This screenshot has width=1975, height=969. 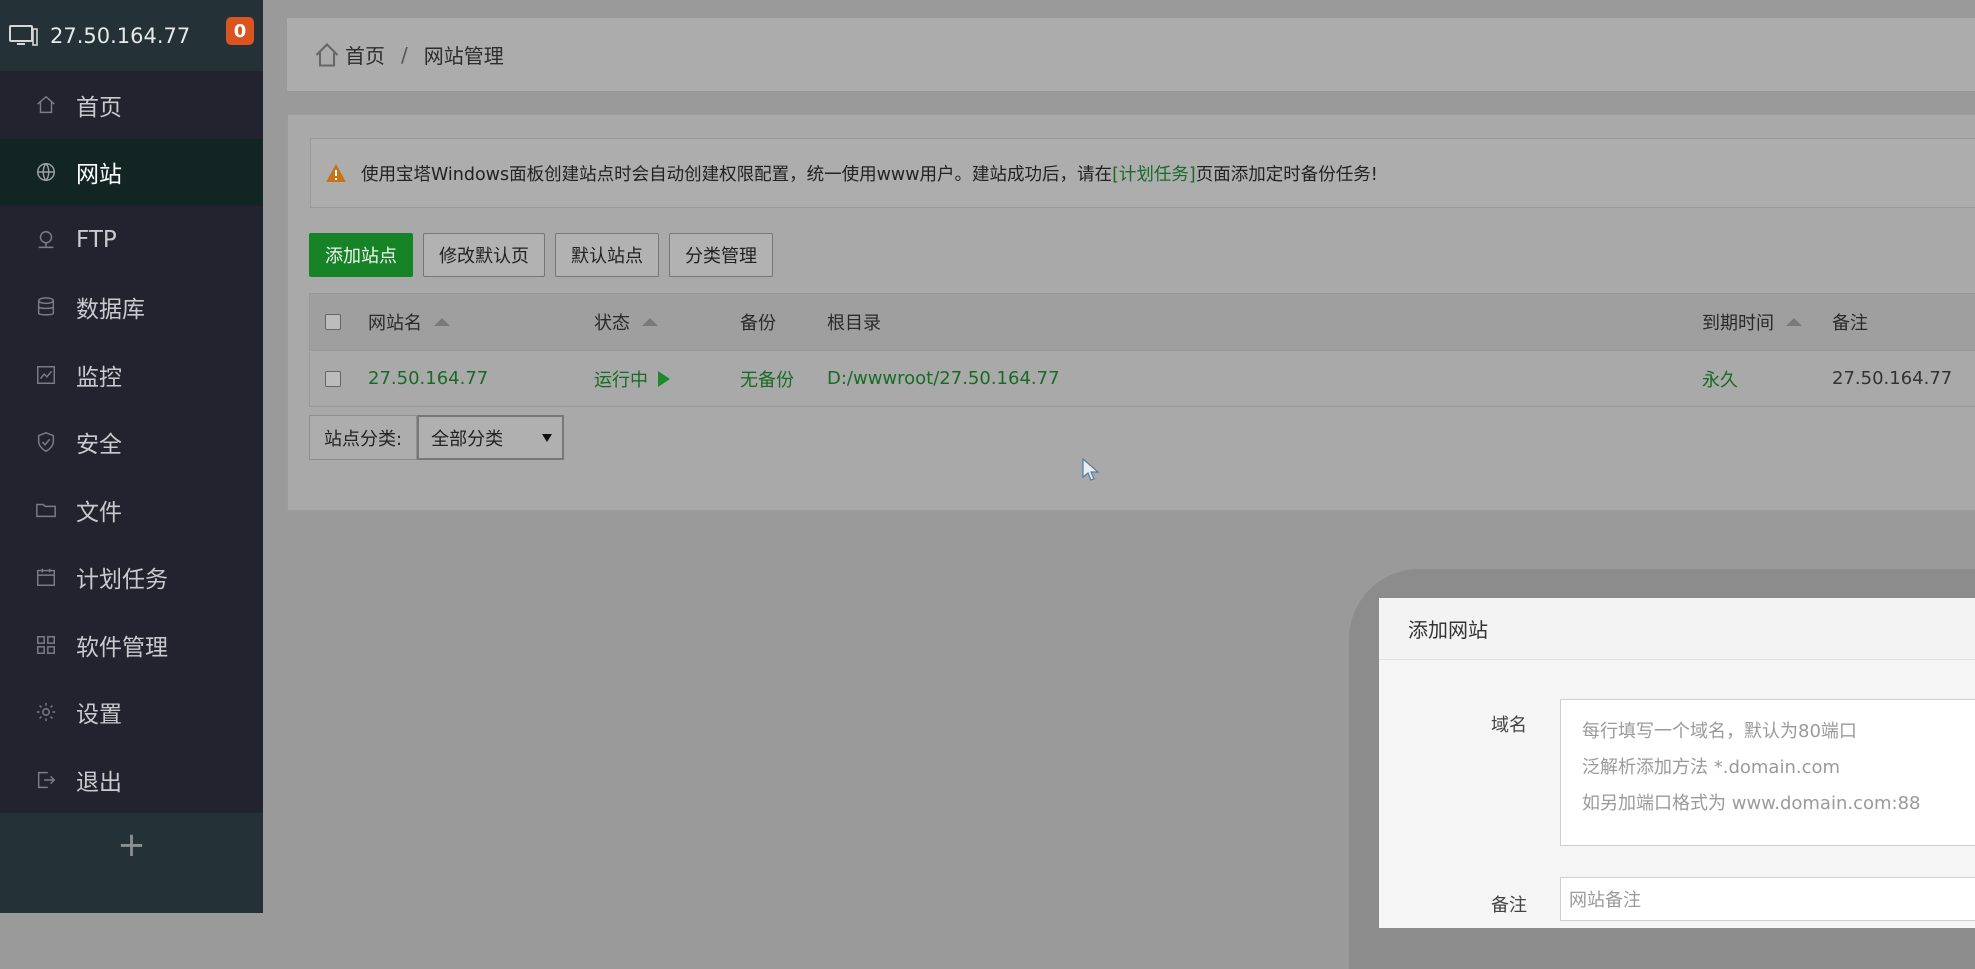 What do you see at coordinates (854, 323) in the screenshot?
I see `header-root: 根目录` at bounding box center [854, 323].